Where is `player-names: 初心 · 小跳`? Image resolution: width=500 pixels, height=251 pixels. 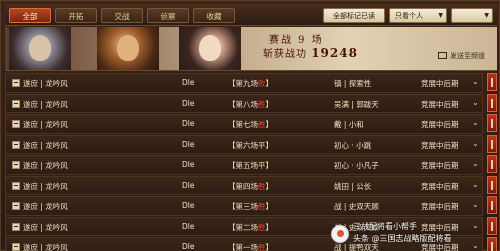
player-names: 初心 · 小跳 is located at coordinates (353, 145).